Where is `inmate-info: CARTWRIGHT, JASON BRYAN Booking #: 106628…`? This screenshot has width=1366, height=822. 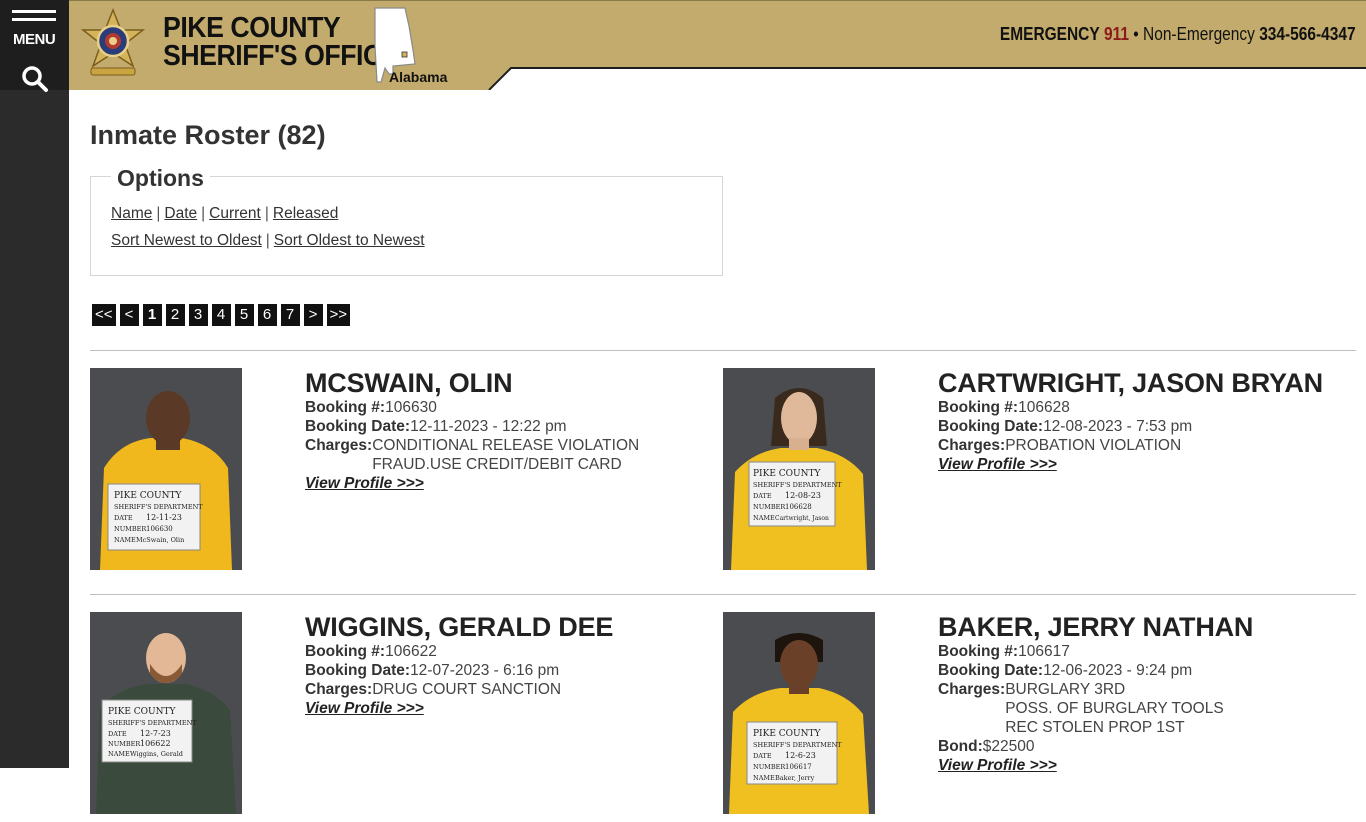 inmate-info: CARTWRIGHT, JASON BRYAN Booking #: 106628… is located at coordinates (1143, 421).